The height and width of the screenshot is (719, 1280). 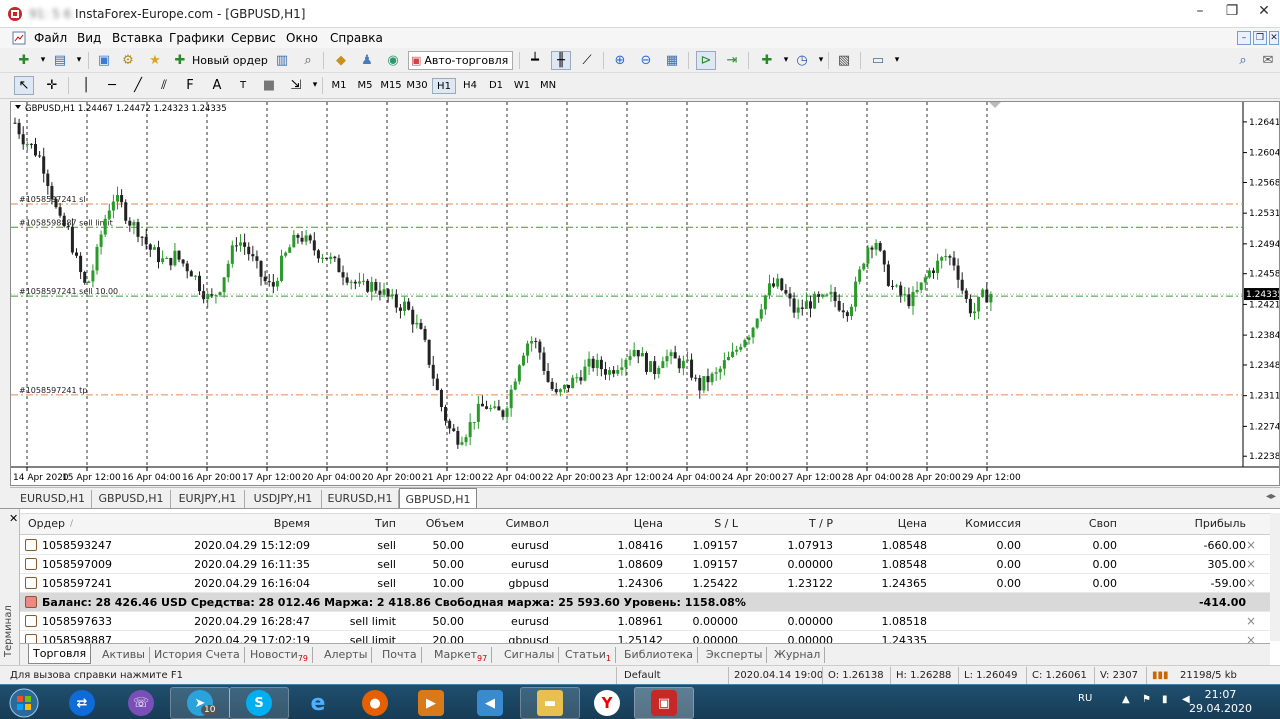 I want to click on vps-icon: ◉, so click(x=393, y=60).